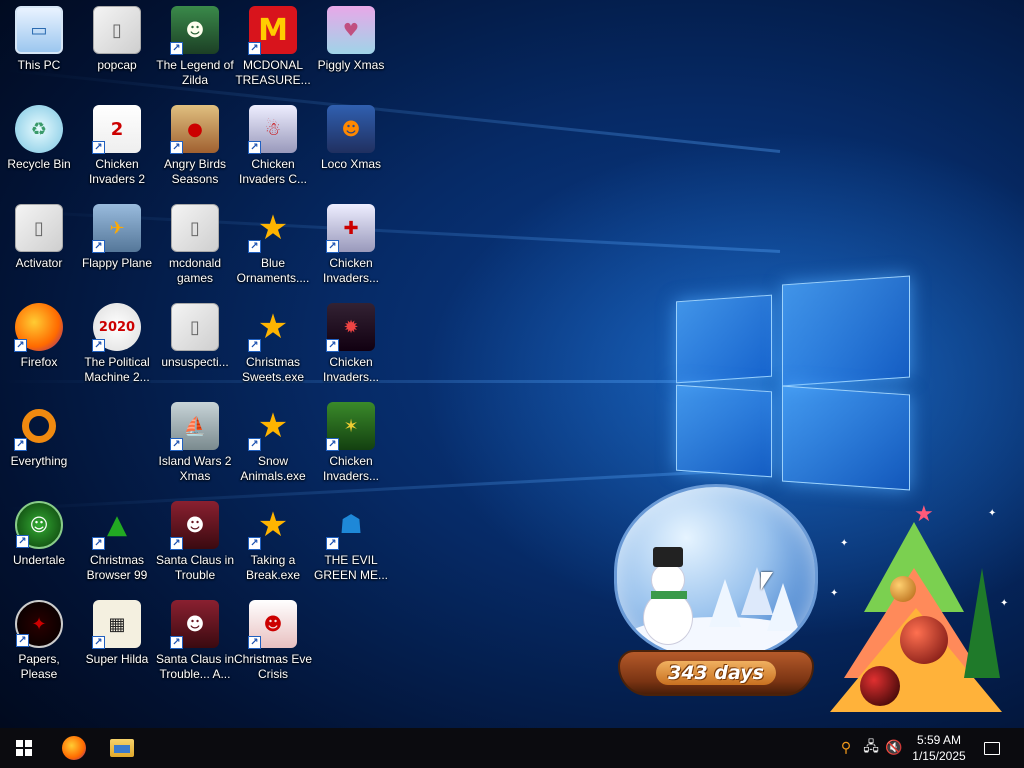  I want to click on desktop-icon-super-hilda: ▦ ↗ Super Hilda, so click(117, 642).